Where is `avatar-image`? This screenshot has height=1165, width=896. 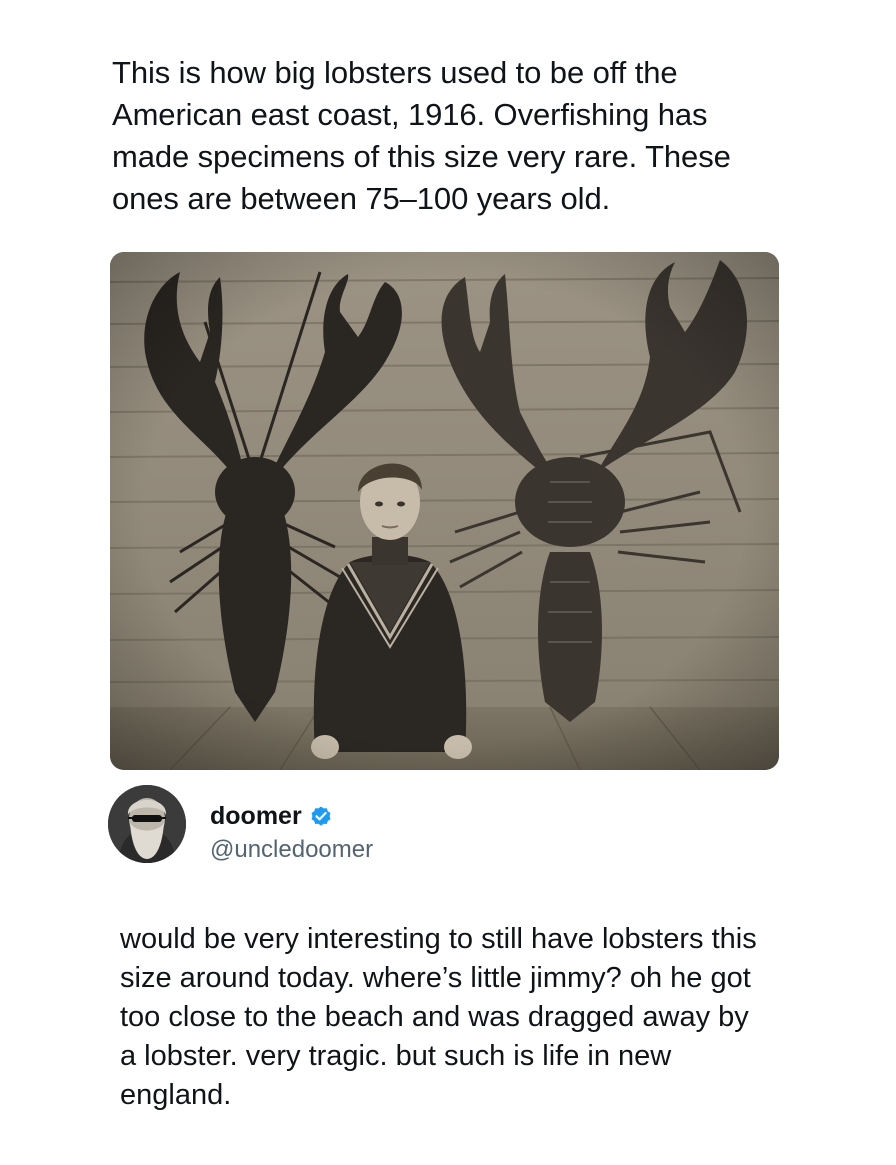 avatar-image is located at coordinates (147, 824).